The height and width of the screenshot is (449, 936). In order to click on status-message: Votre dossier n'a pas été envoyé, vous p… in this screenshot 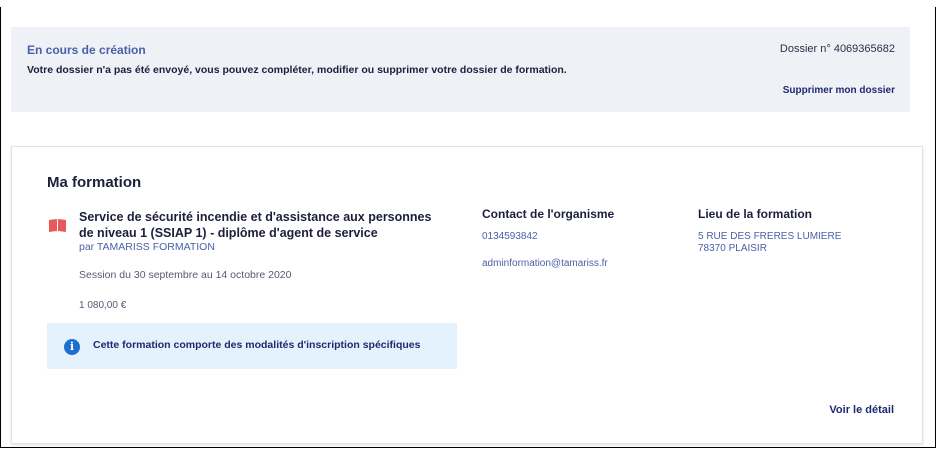, I will do `click(297, 70)`.